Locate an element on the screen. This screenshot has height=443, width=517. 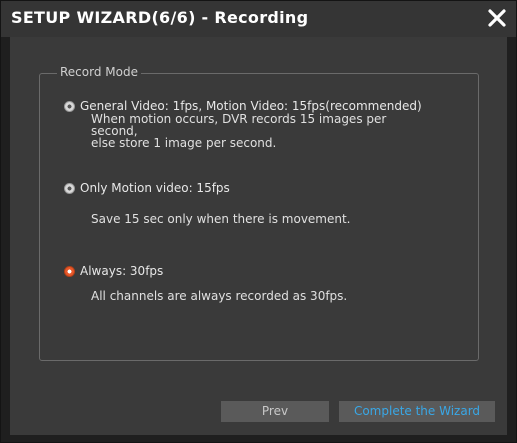
radio-always-recording is located at coordinates (69, 271).